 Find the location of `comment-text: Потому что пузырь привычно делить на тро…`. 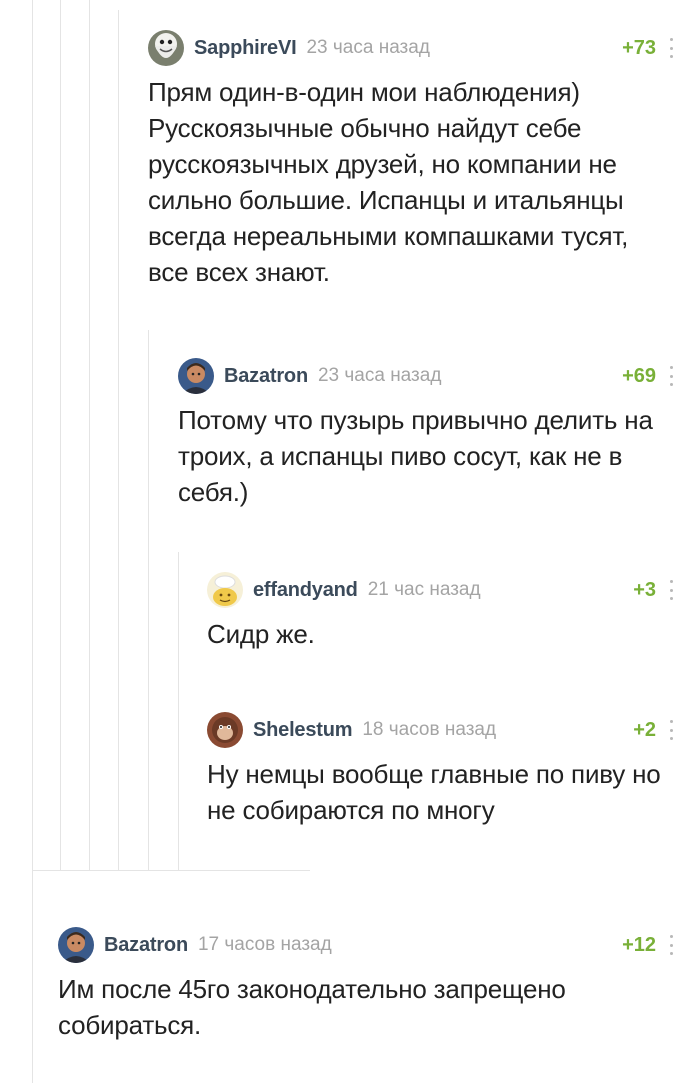

comment-text: Потому что пузырь привычно делить на тро… is located at coordinates (415, 456).